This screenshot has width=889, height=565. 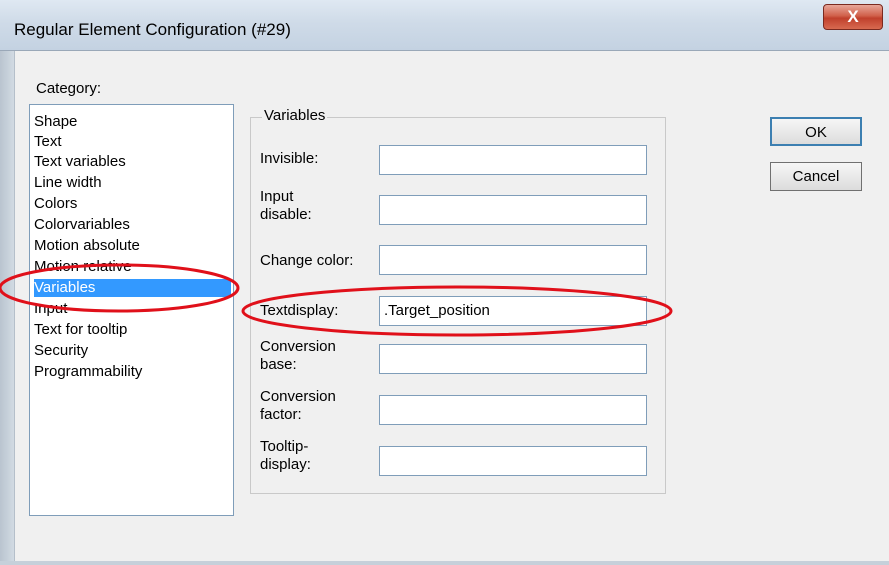 I want to click on category-highlight-ellipse, so click(x=120, y=288).